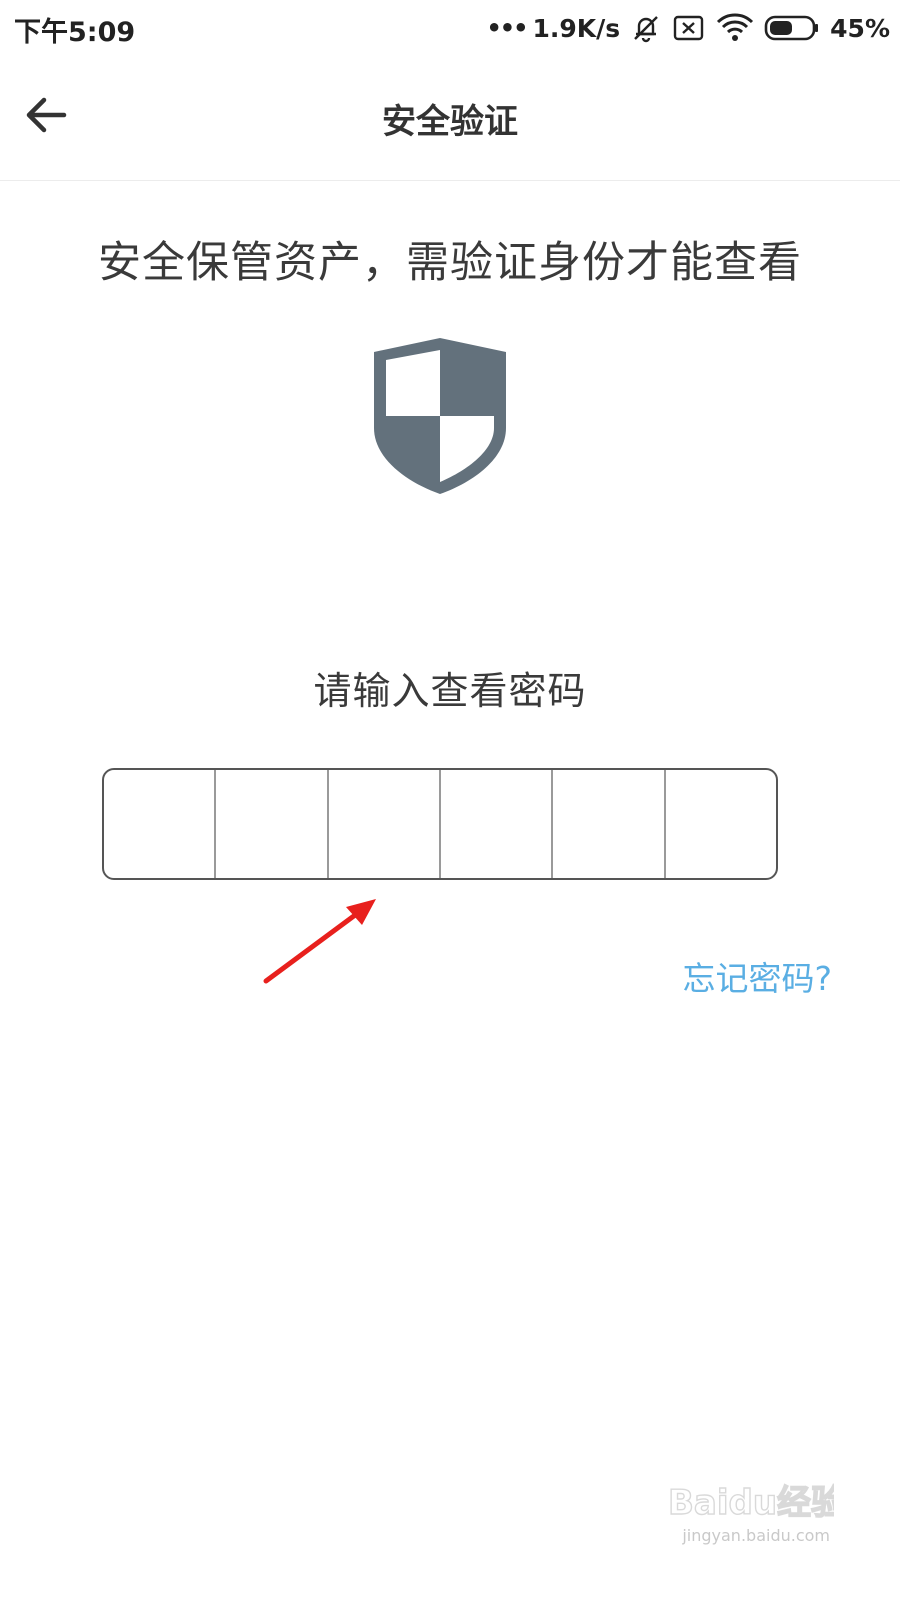 The image size is (900, 1600). Describe the element at coordinates (450, 691) in the screenshot. I see `password-prompt: 请输入查看密码` at that location.